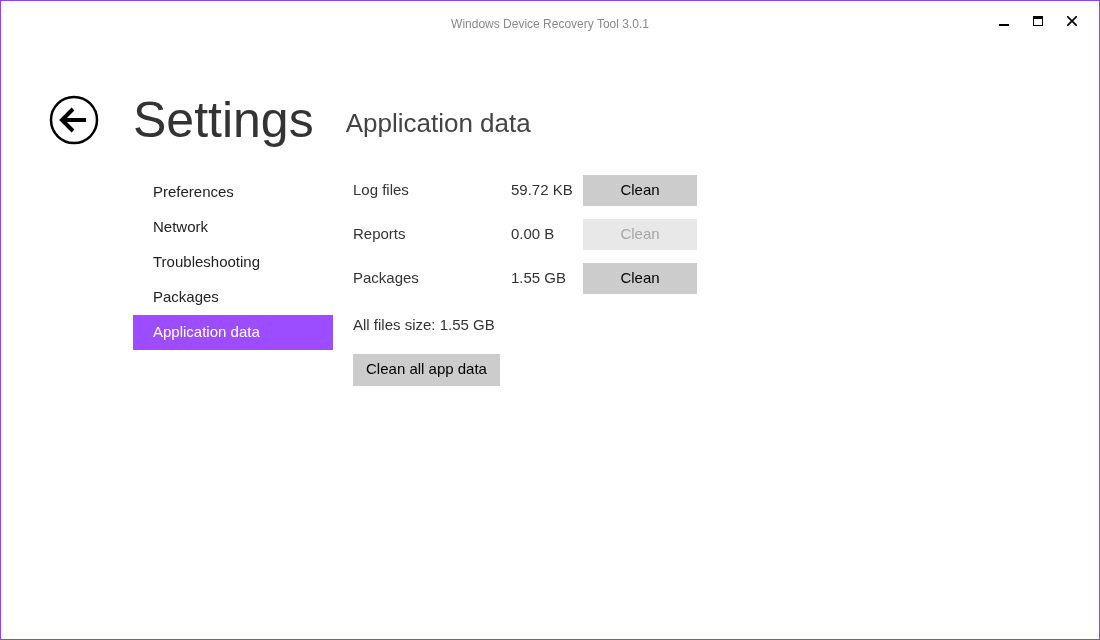 Image resolution: width=1100 pixels, height=640 pixels. I want to click on size-value: 59.72 KB, so click(542, 190).